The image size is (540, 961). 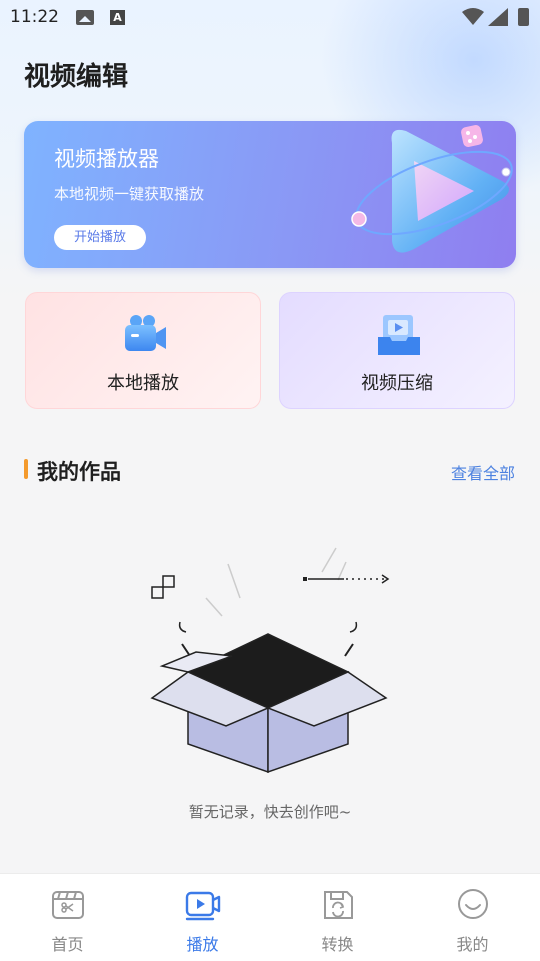 What do you see at coordinates (337, 944) in the screenshot?
I see `nav-label-convert: 转换` at bounding box center [337, 944].